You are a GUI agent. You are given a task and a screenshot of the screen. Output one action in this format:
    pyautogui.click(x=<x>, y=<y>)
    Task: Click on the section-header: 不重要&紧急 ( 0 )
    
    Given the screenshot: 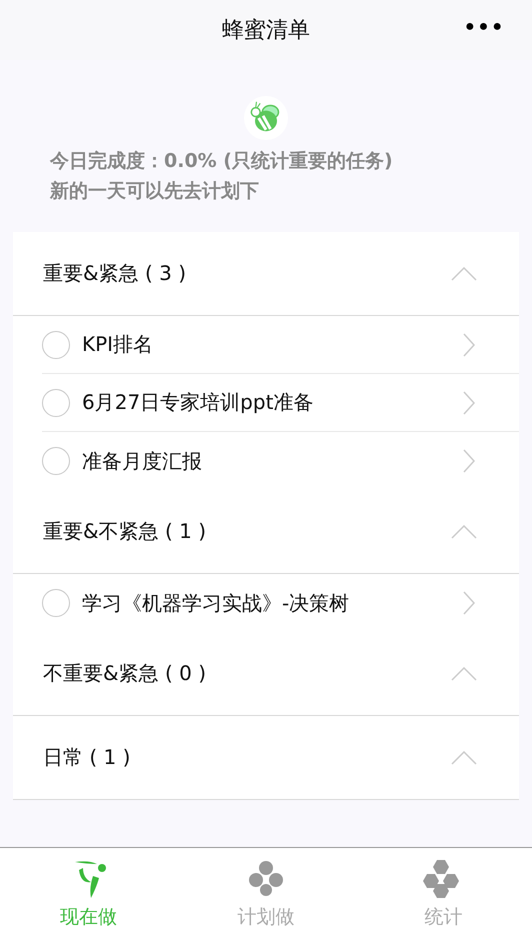 What is the action you would take?
    pyautogui.click(x=266, y=674)
    